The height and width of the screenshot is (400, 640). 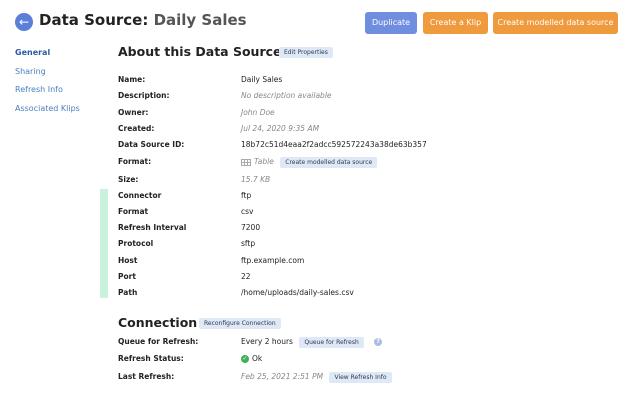 What do you see at coordinates (128, 179) in the screenshot?
I see `size-label: Size:` at bounding box center [128, 179].